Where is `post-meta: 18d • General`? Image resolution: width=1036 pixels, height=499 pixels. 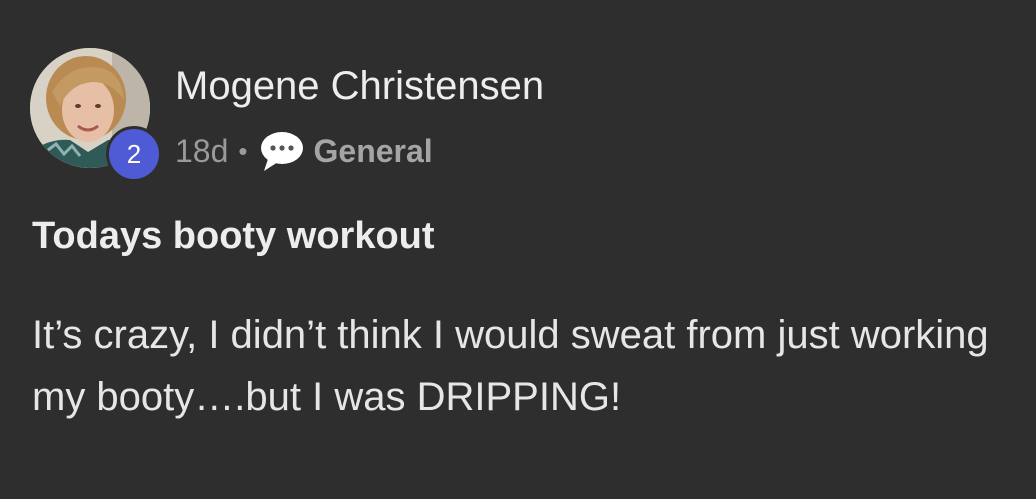 post-meta: 18d • General is located at coordinates (304, 151).